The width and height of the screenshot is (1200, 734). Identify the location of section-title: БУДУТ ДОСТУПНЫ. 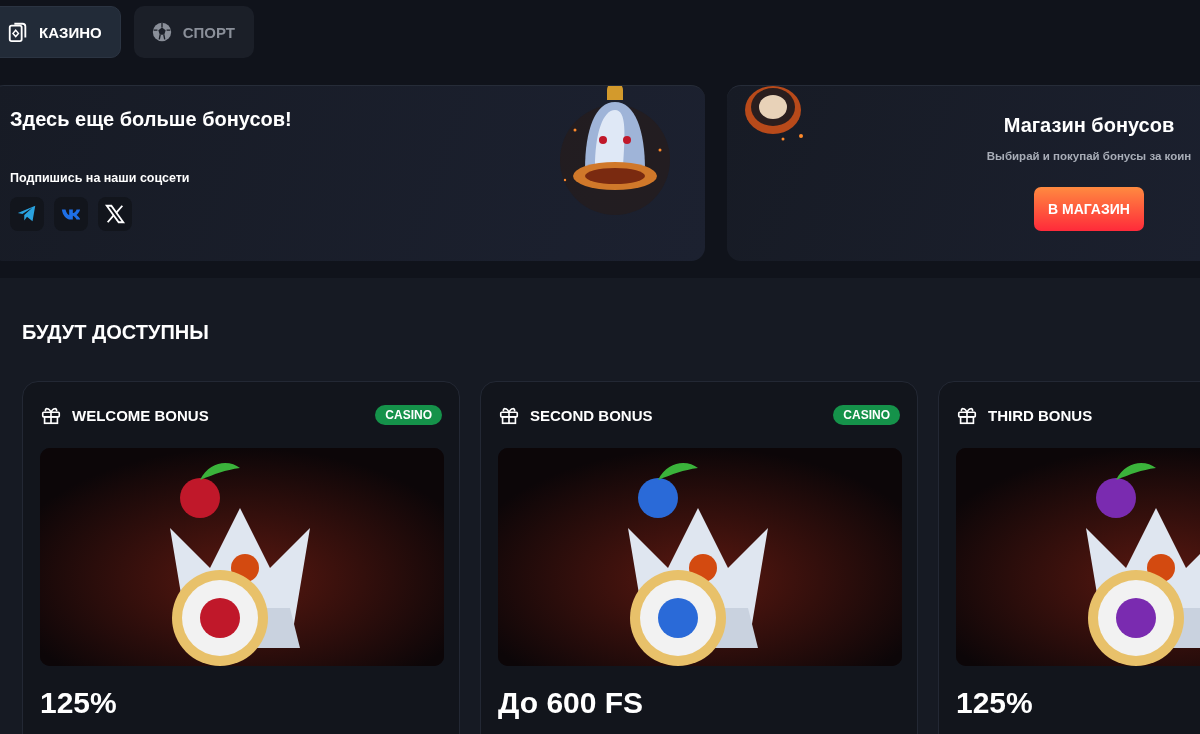
(116, 332).